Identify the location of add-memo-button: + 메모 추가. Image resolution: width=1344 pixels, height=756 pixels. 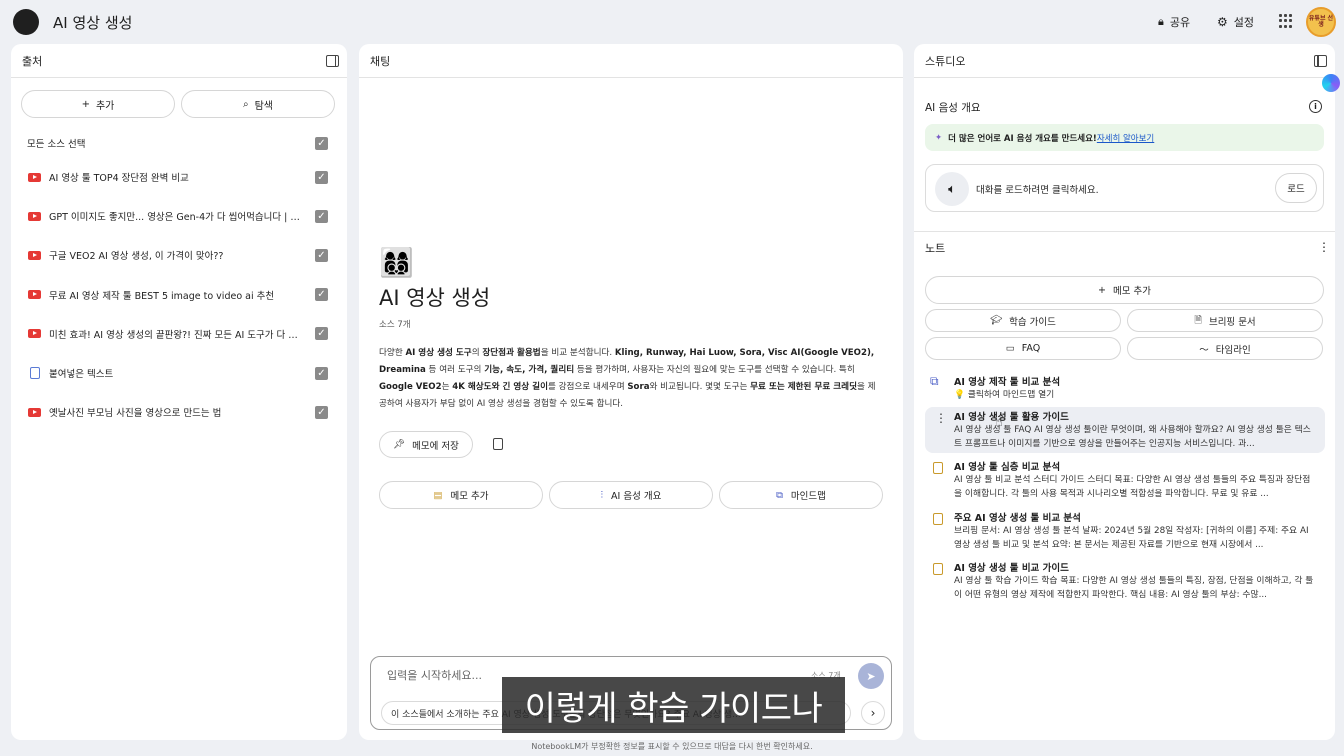
(1124, 290).